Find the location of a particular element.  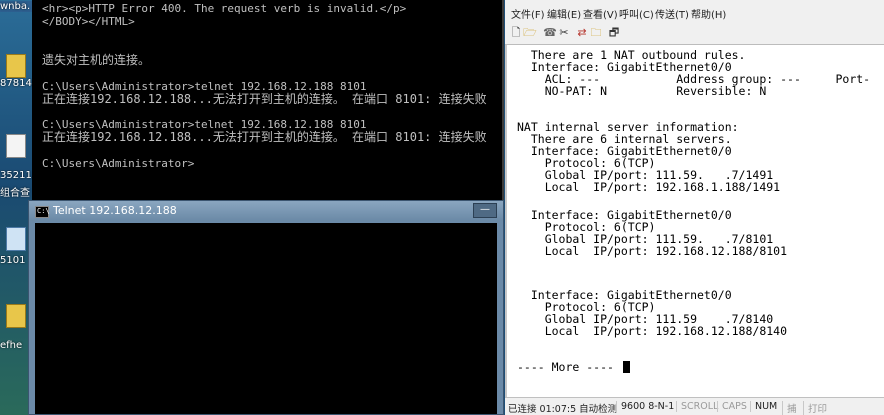

menu-help: 帮助(H) is located at coordinates (708, 13).